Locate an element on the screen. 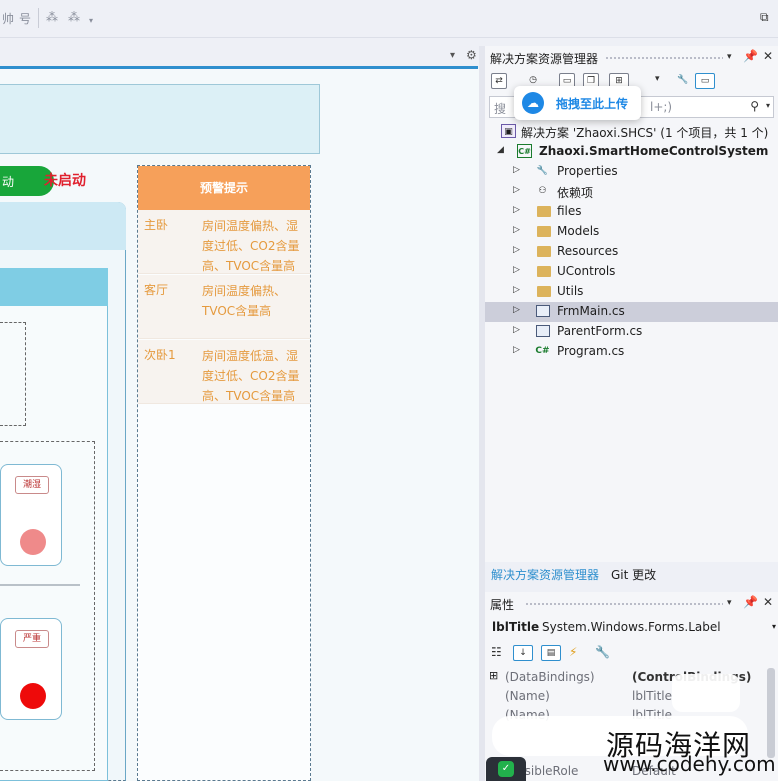 The image size is (778, 781). tree-item-label: Models is located at coordinates (578, 231).